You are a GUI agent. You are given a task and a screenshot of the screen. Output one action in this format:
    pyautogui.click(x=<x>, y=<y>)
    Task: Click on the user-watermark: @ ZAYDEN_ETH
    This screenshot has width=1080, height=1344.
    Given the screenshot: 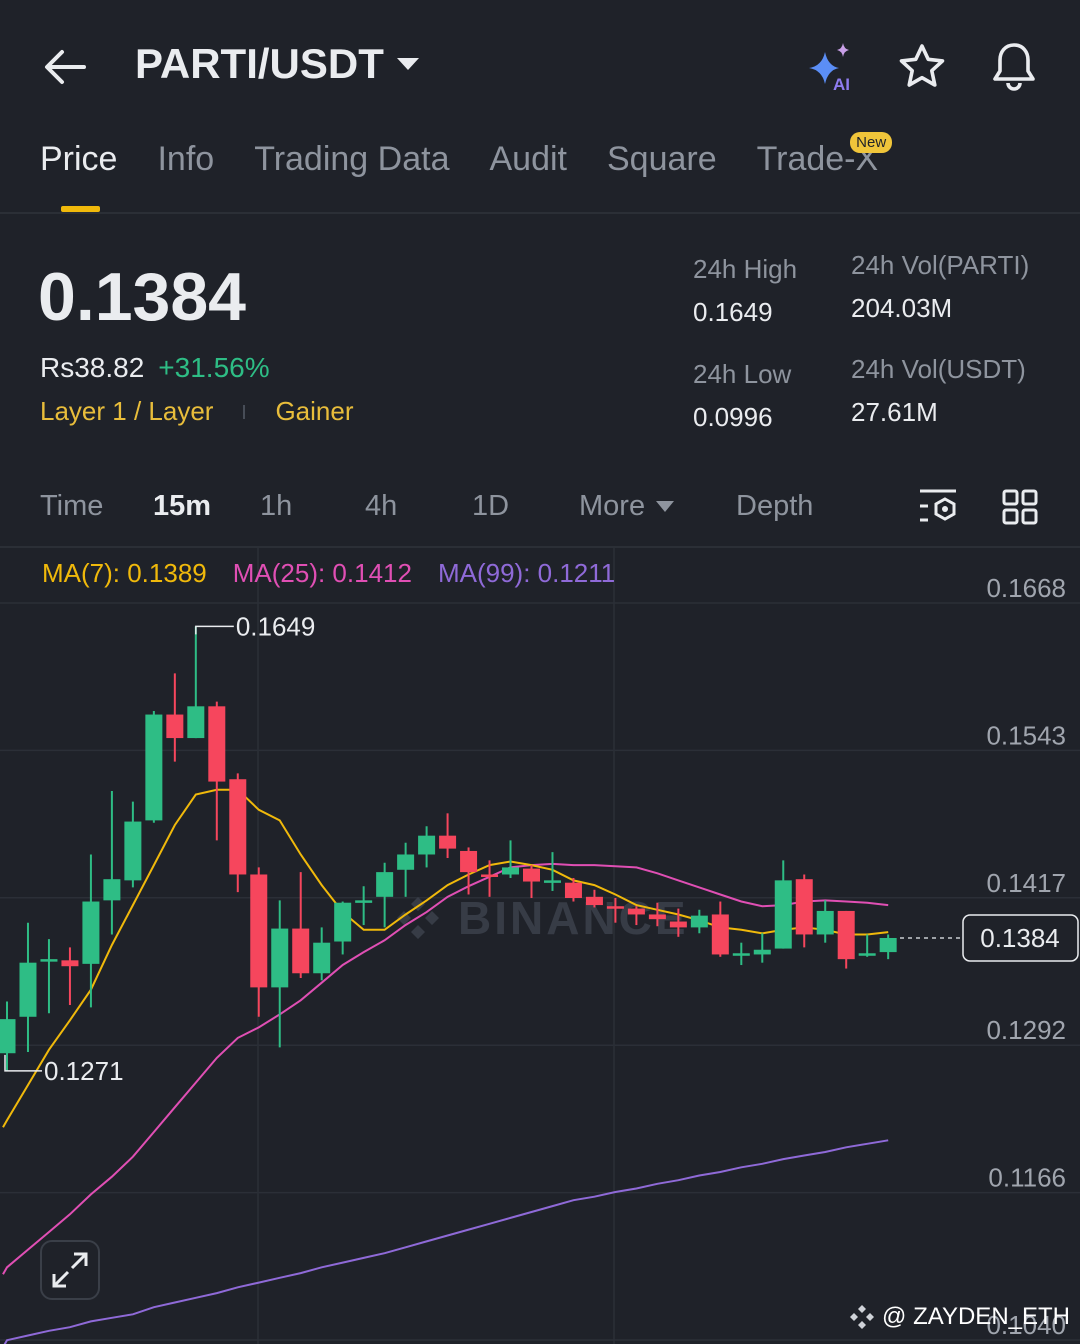 What is the action you would take?
    pyautogui.click(x=959, y=1317)
    